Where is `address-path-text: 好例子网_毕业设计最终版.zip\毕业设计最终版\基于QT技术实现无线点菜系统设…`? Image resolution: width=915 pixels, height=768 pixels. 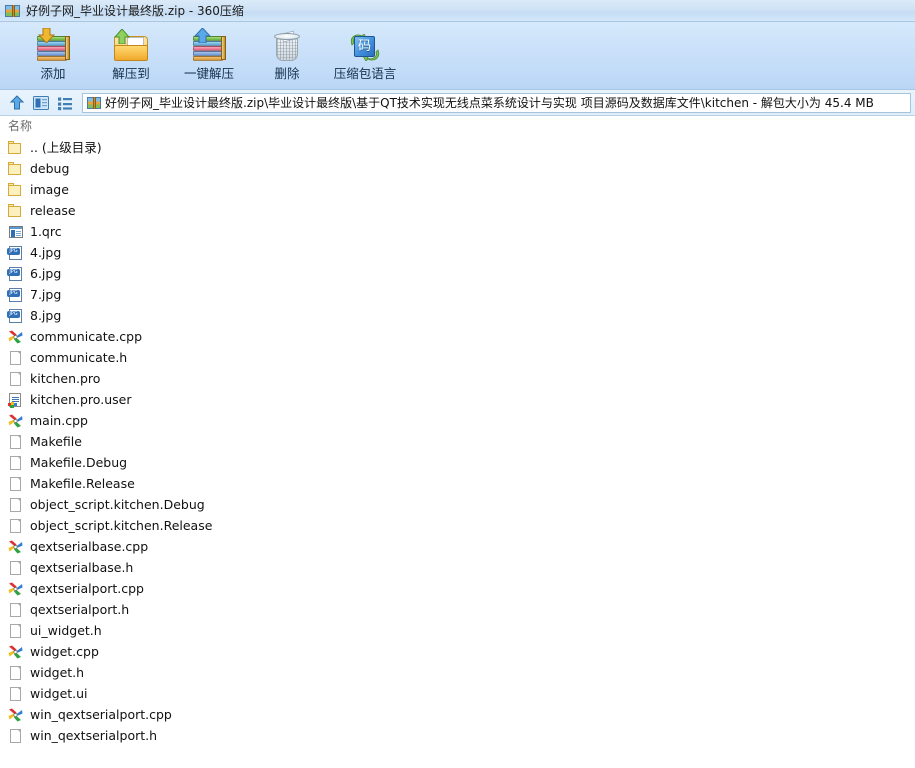
address-path-text: 好例子网_毕业设计最终版.zip\毕业设计最终版\基于QT技术实现无线点菜系统设… is located at coordinates (489, 102).